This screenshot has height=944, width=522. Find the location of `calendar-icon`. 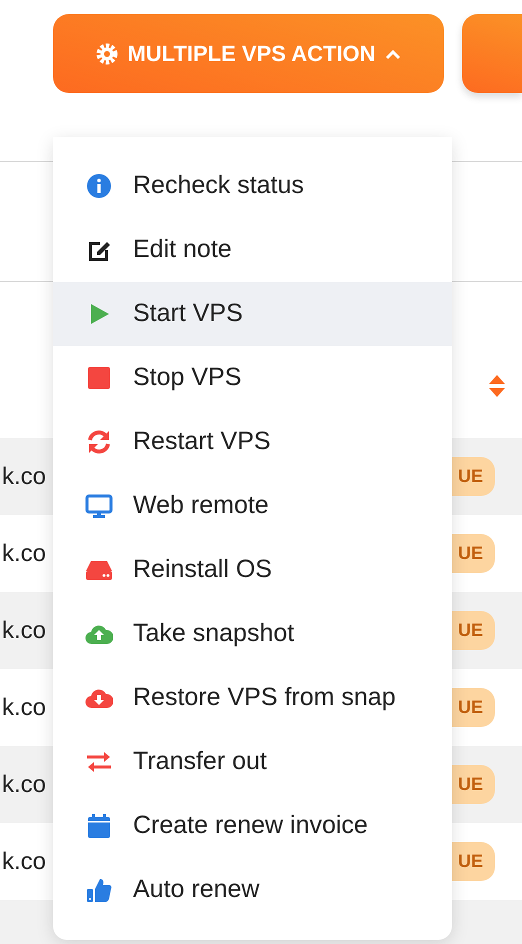

calendar-icon is located at coordinates (99, 826).